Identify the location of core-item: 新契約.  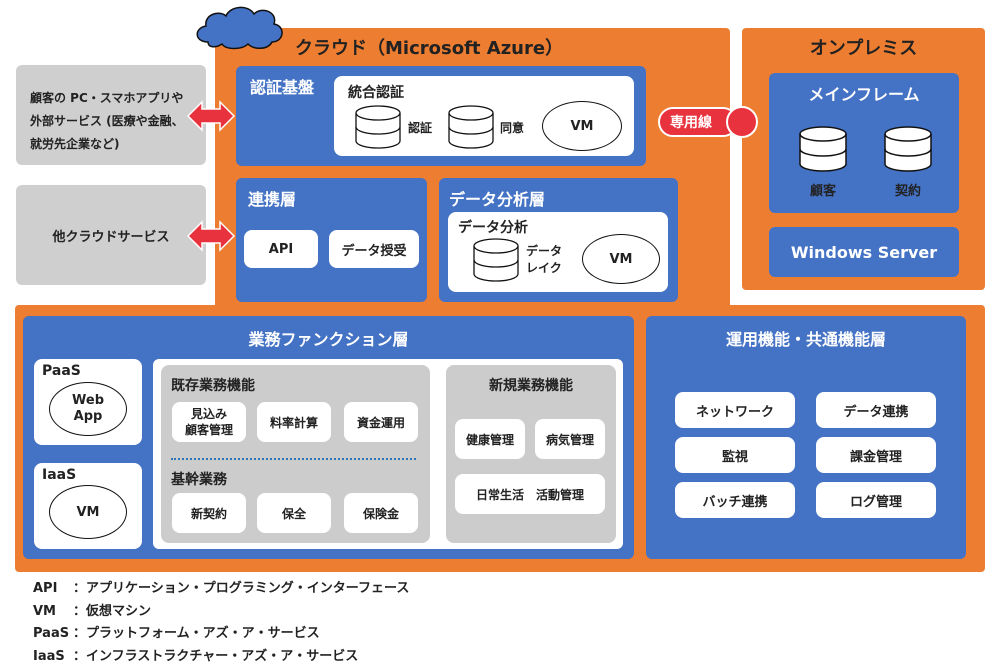
(209, 513).